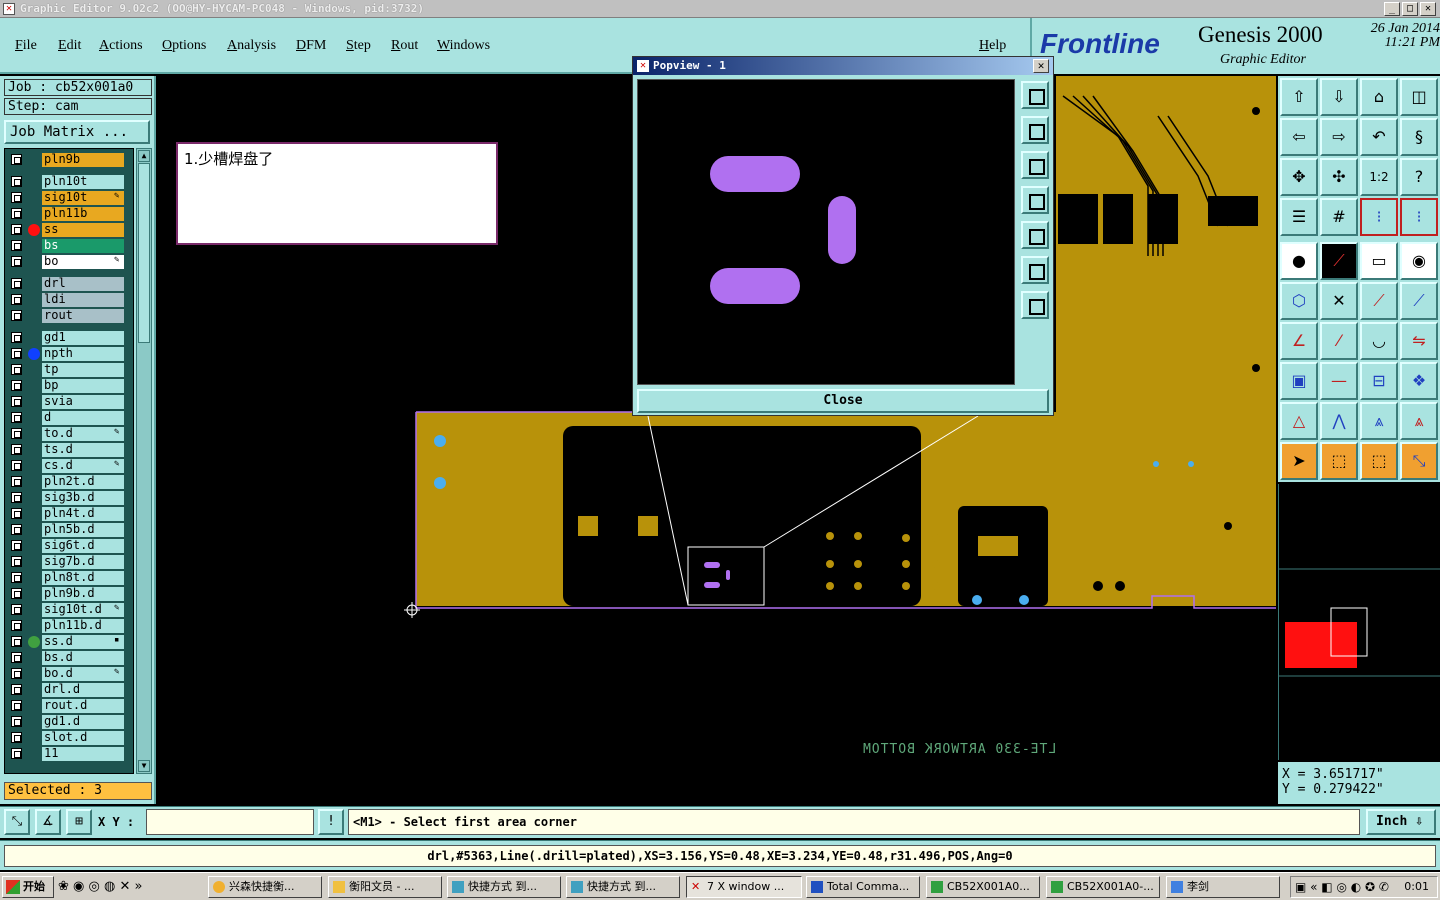 The width and height of the screenshot is (1440, 900). What do you see at coordinates (1299, 461) in the screenshot?
I see `select-pointer-icon: ➤` at bounding box center [1299, 461].